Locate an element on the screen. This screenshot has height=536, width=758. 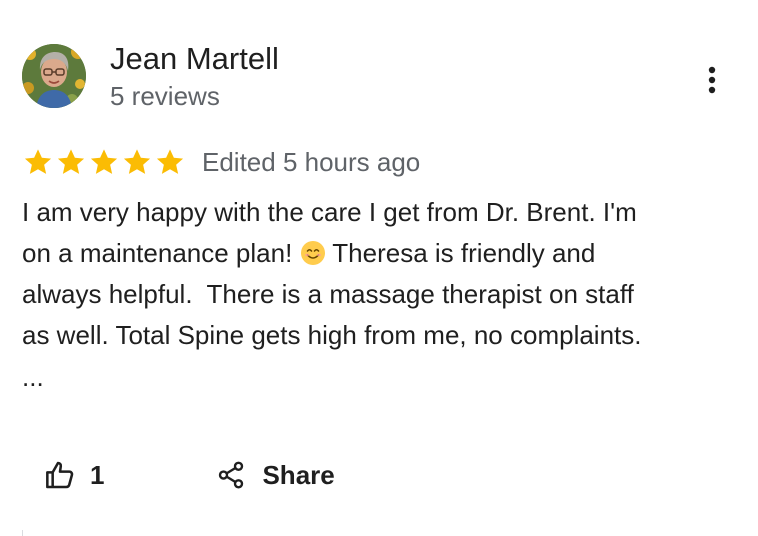
share-button: Share is located at coordinates (275, 475).